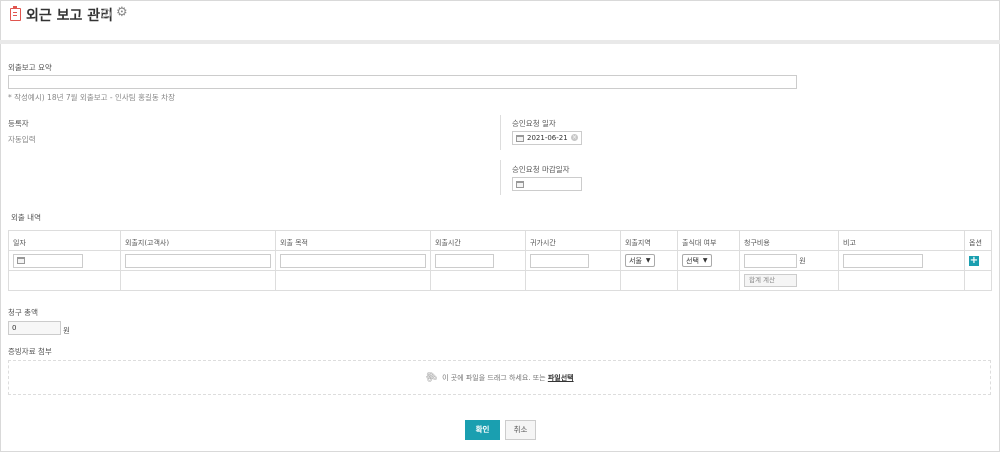 The width and height of the screenshot is (1000, 452). What do you see at coordinates (23, 312) in the screenshot?
I see `total-label: 청구 총액` at bounding box center [23, 312].